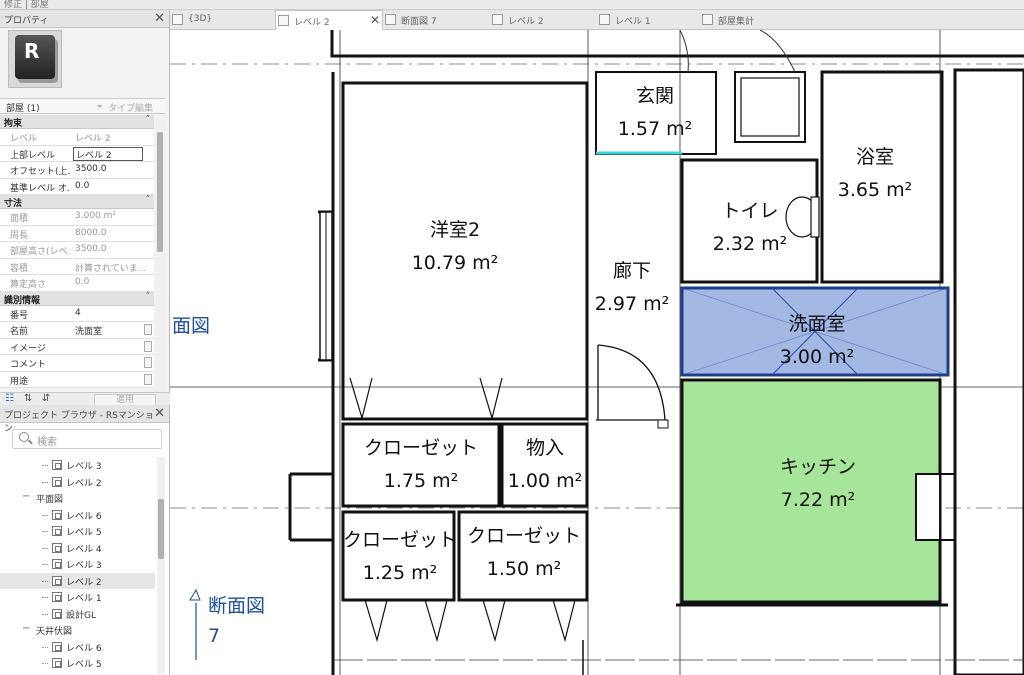 Image resolution: width=1024 pixels, height=675 pixels. I want to click on property-row: コメント, so click(77, 363).